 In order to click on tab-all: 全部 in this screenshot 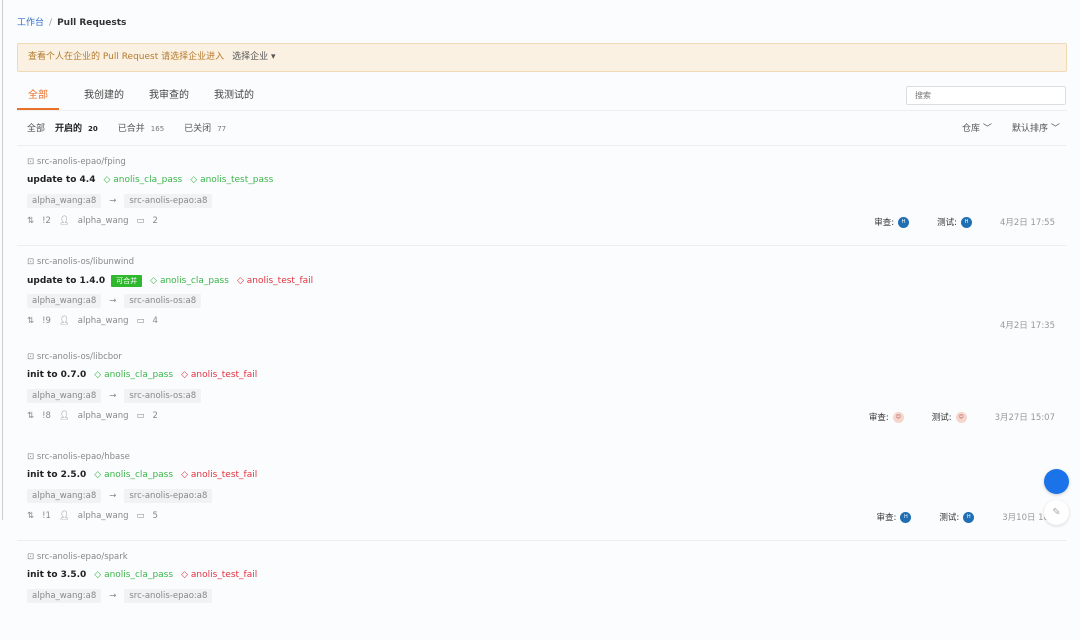, I will do `click(38, 96)`.